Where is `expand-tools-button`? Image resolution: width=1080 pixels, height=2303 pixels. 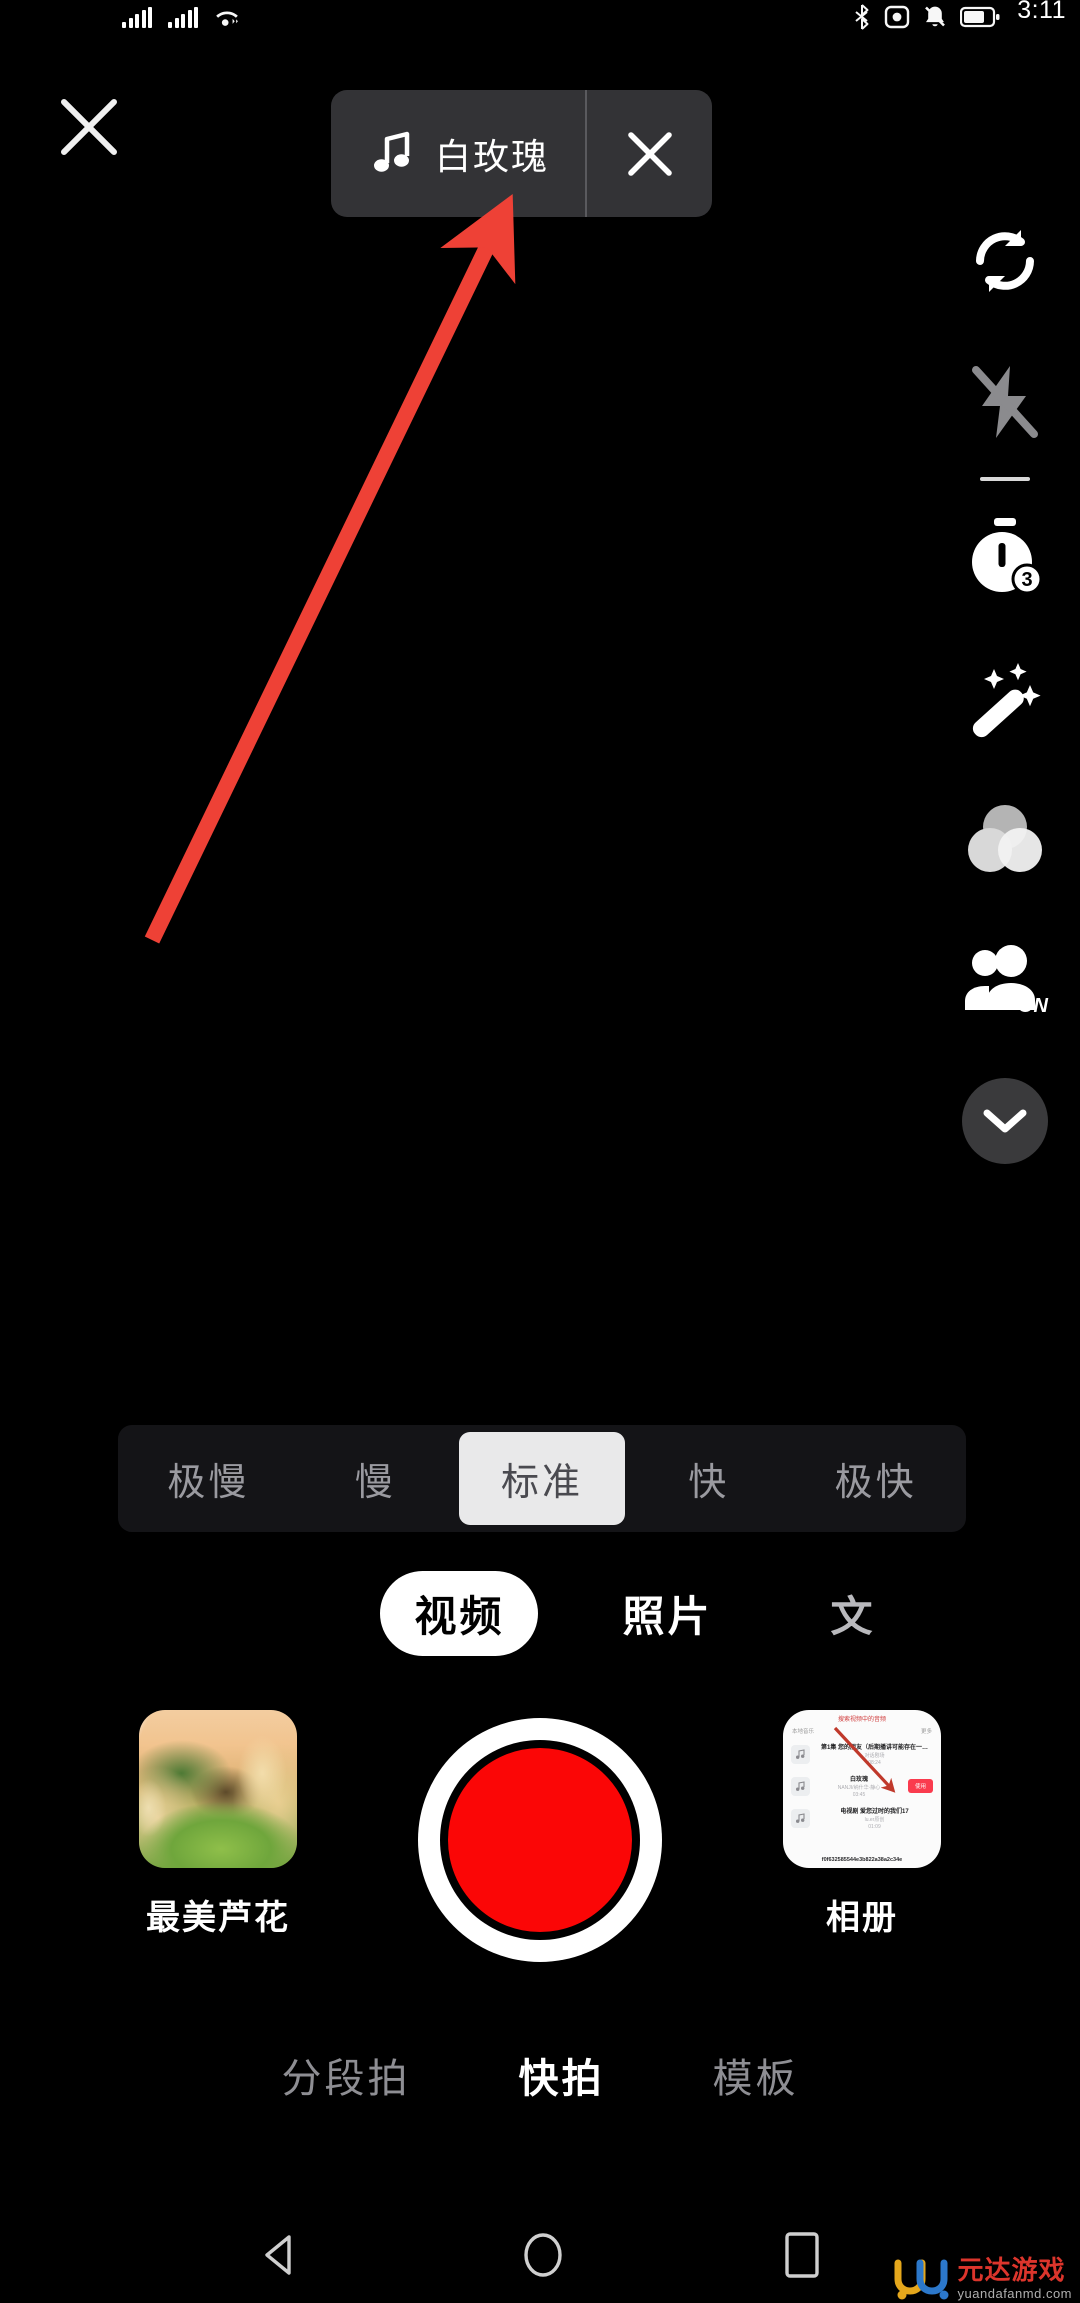 expand-tools-button is located at coordinates (1005, 1120).